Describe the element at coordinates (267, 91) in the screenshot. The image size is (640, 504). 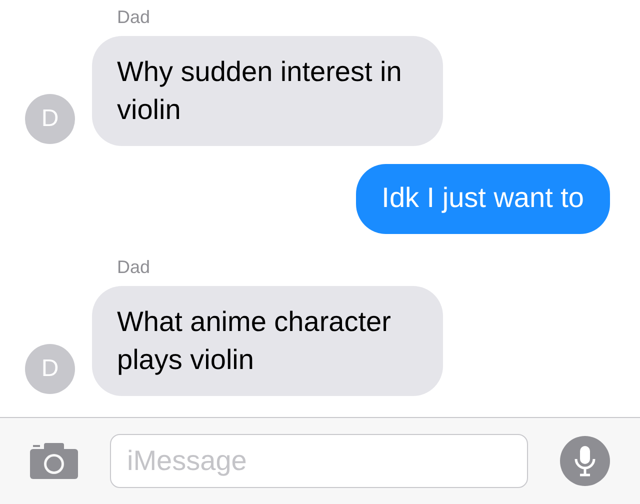
I see `received-message: Why sudden interest in violin` at that location.